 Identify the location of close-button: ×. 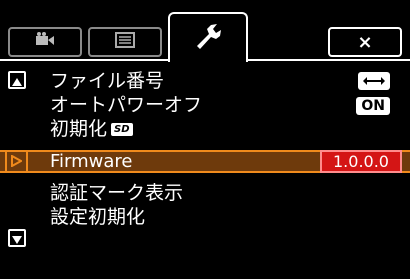
(365, 42).